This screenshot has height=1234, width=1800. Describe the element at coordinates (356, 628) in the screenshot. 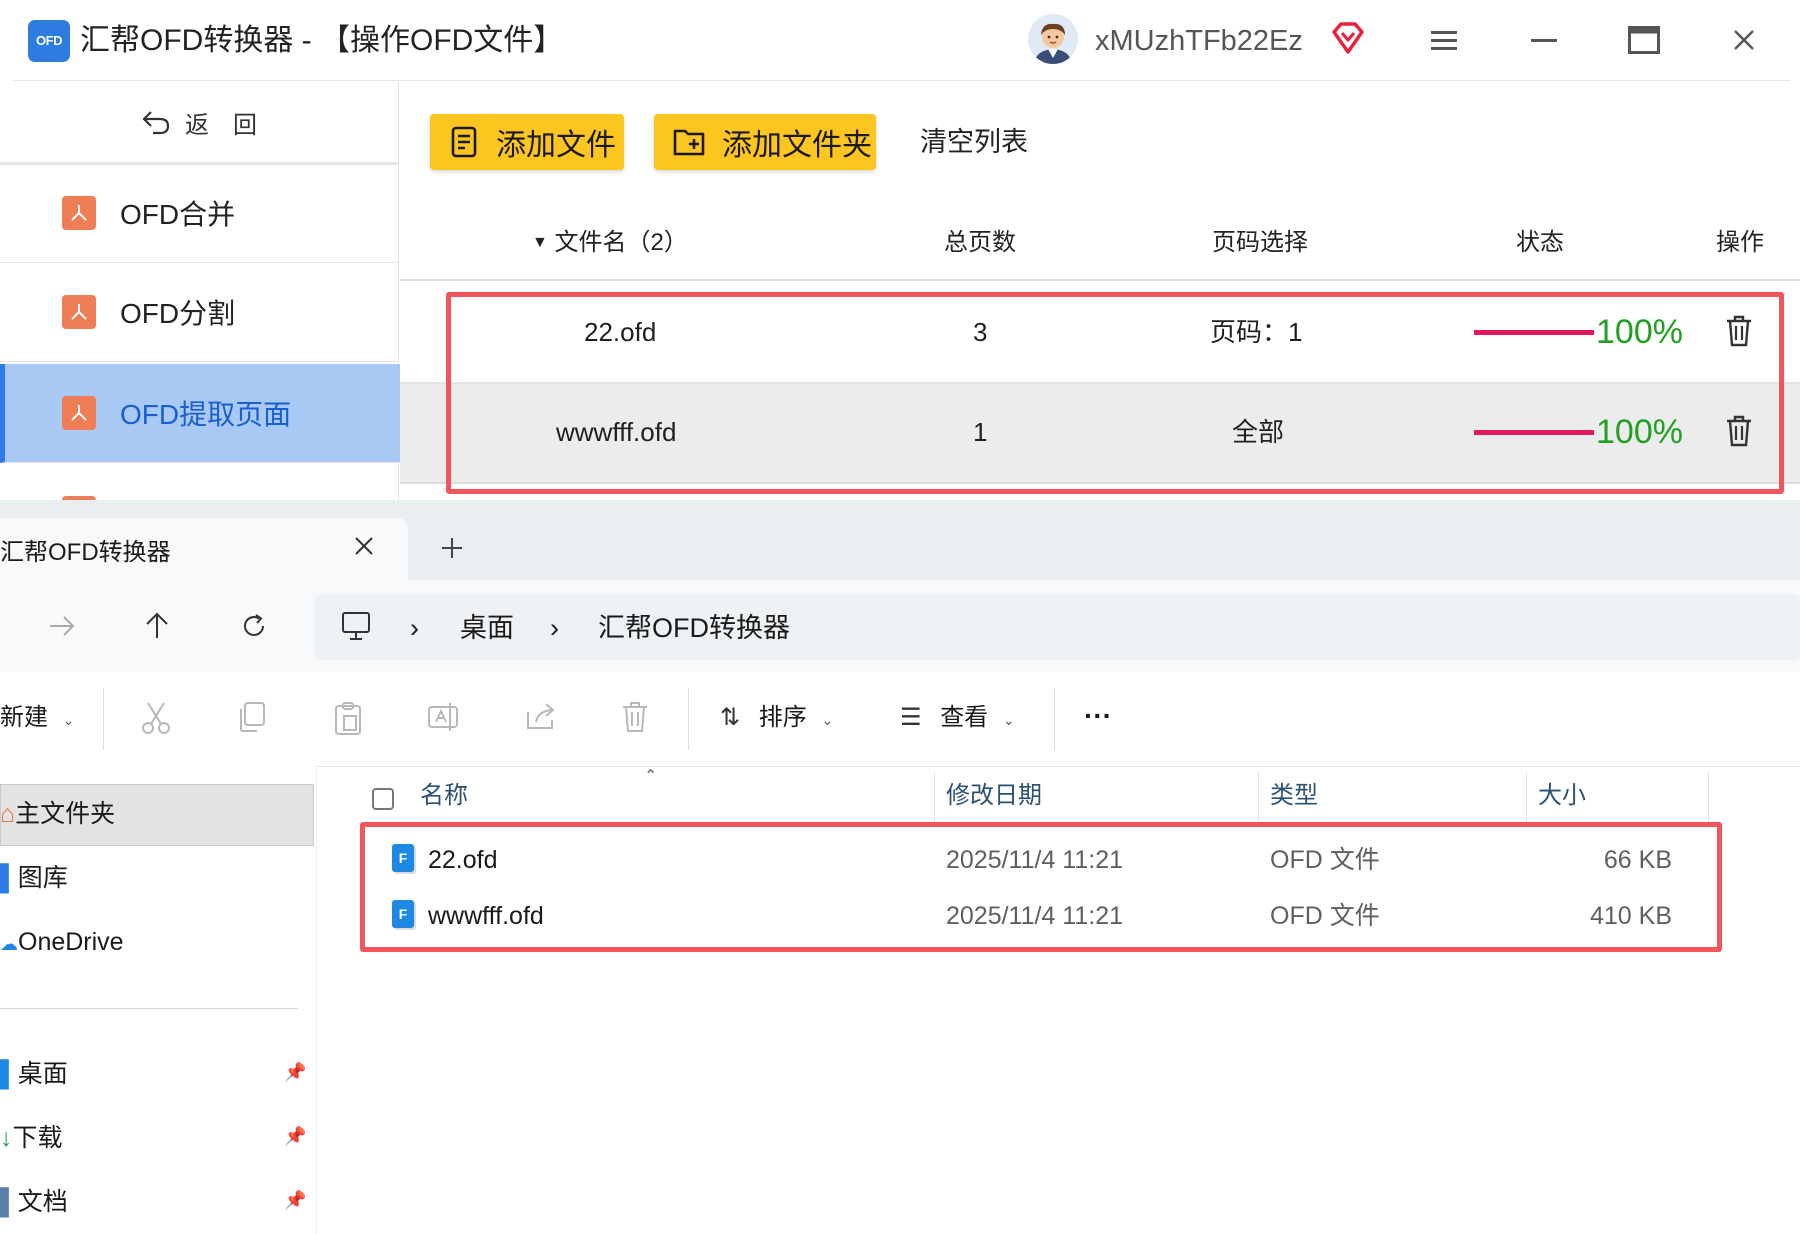

I see `this-pc-icon` at that location.